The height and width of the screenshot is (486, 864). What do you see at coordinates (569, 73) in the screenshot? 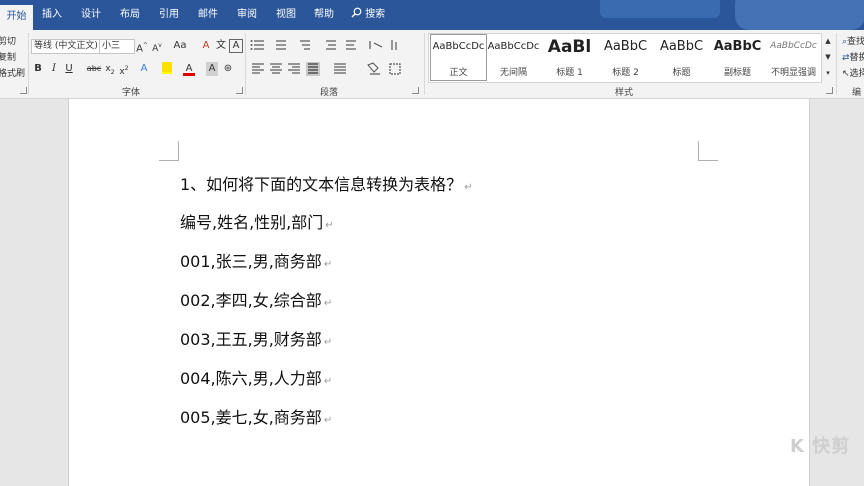
I see `style-name: 标题 1` at bounding box center [569, 73].